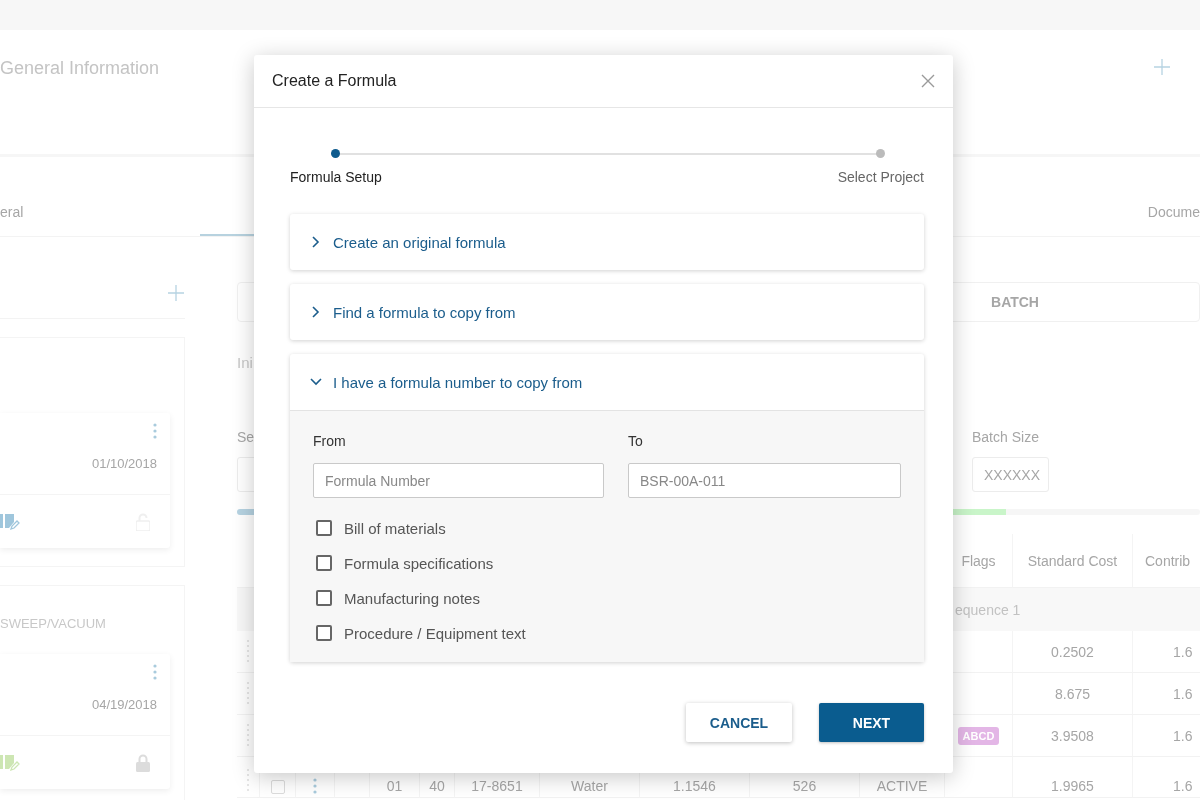  What do you see at coordinates (316, 382) in the screenshot?
I see `chevron-down-icon` at bounding box center [316, 382].